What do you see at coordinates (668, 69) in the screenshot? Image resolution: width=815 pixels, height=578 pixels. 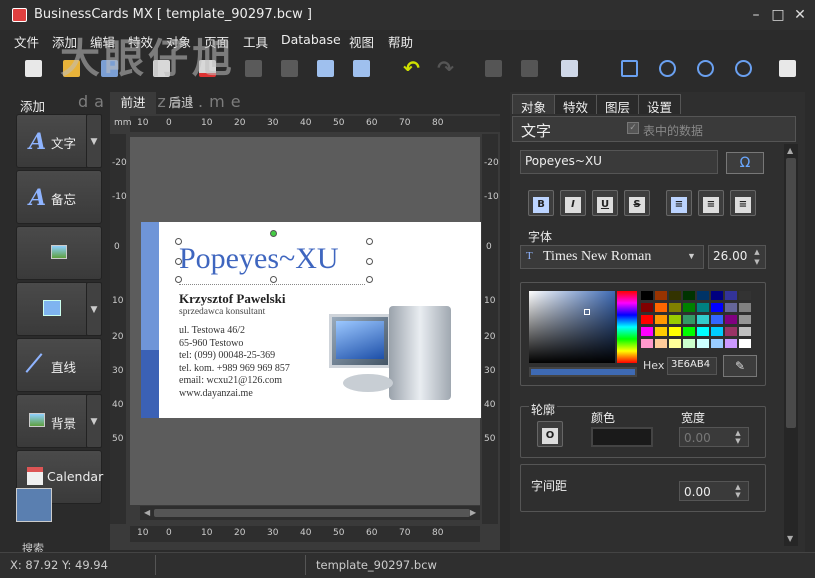 I see `zoom-in-button` at bounding box center [668, 69].